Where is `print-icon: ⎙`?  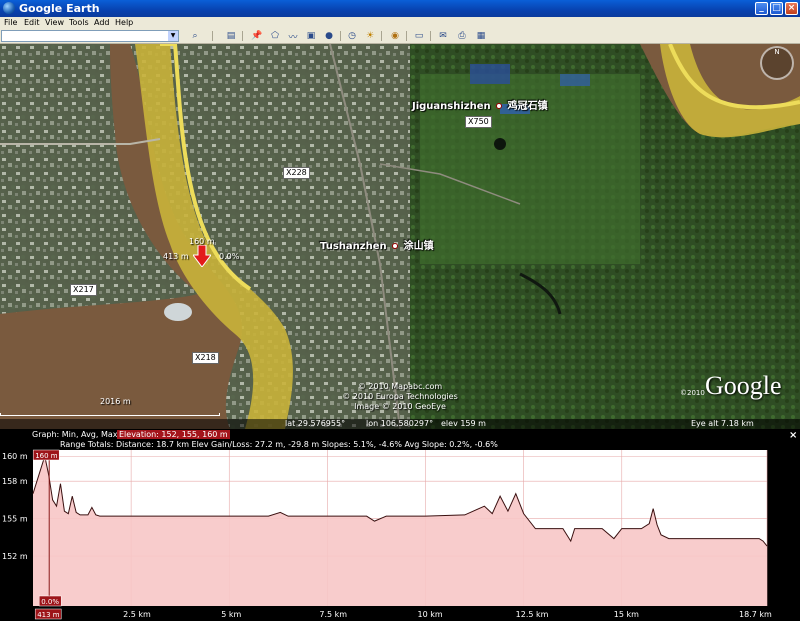
print-icon: ⎙ is located at coordinates (462, 36).